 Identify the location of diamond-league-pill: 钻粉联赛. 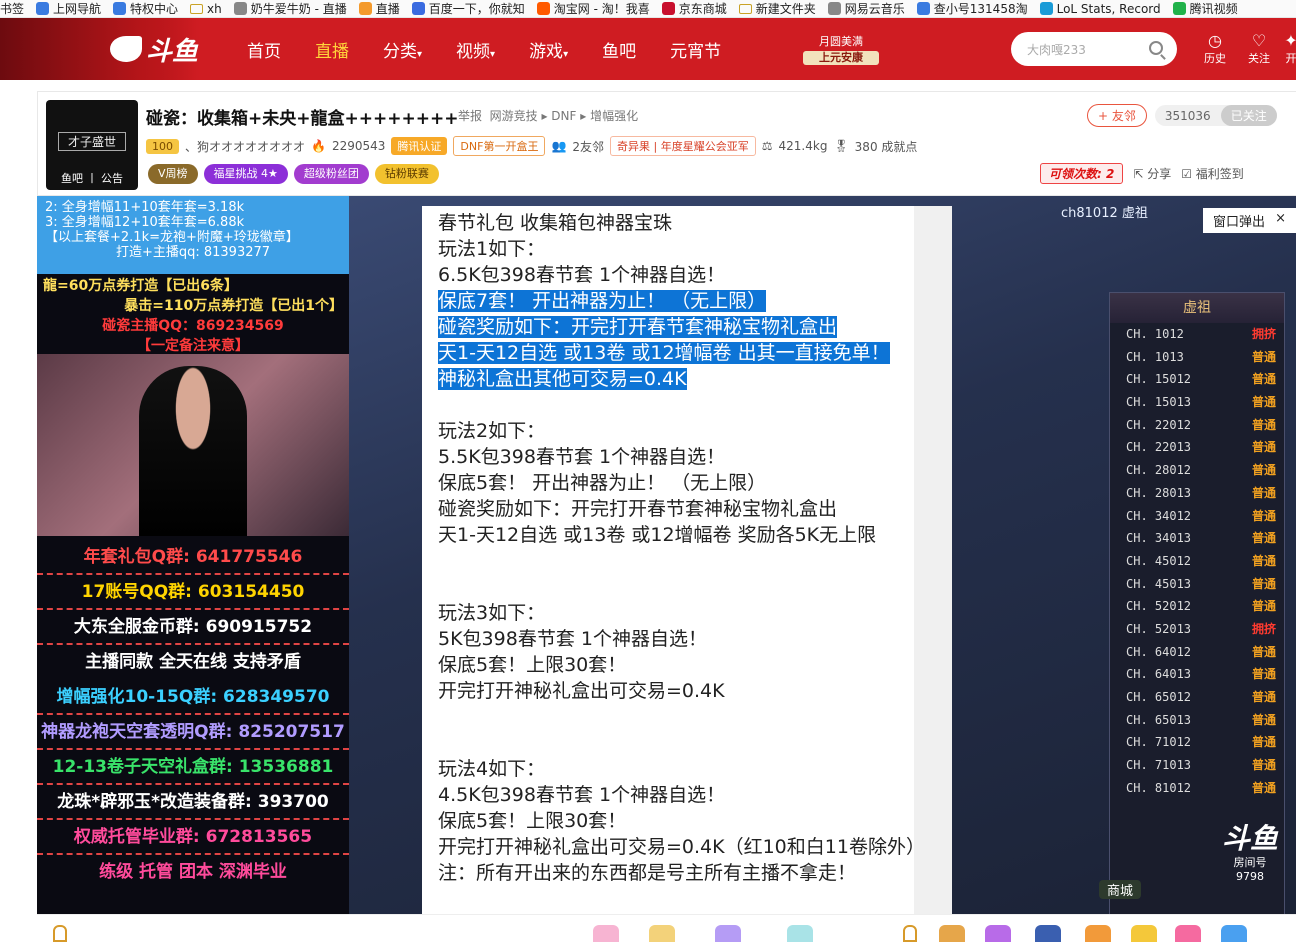
(407, 174).